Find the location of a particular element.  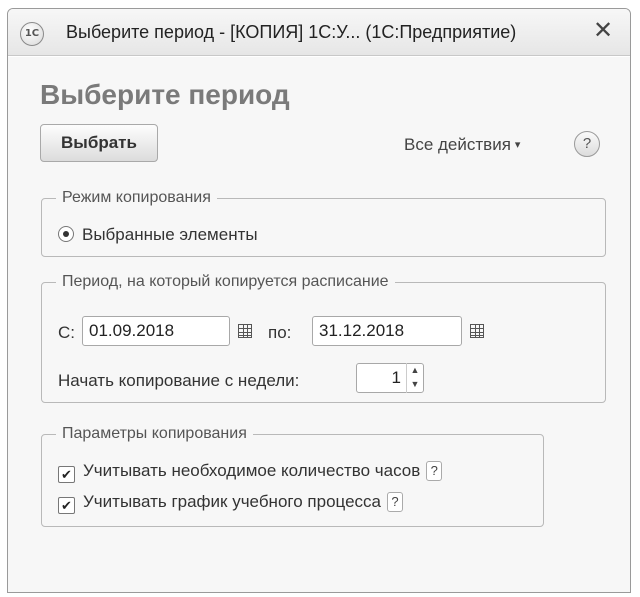

page-title: Выберите период is located at coordinates (165, 94).